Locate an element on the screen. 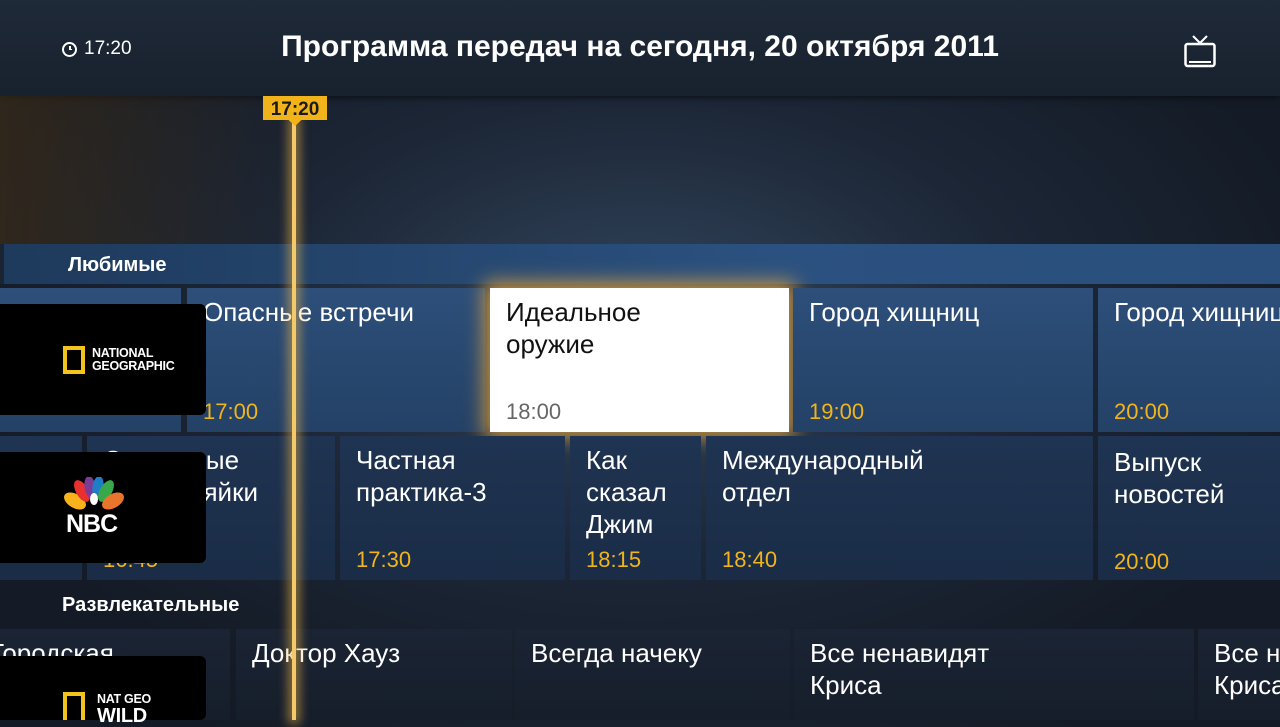 The height and width of the screenshot is (727, 1280). channel-logo-natgeo: NATIONAL GEOGRAPHIC is located at coordinates (103, 359).